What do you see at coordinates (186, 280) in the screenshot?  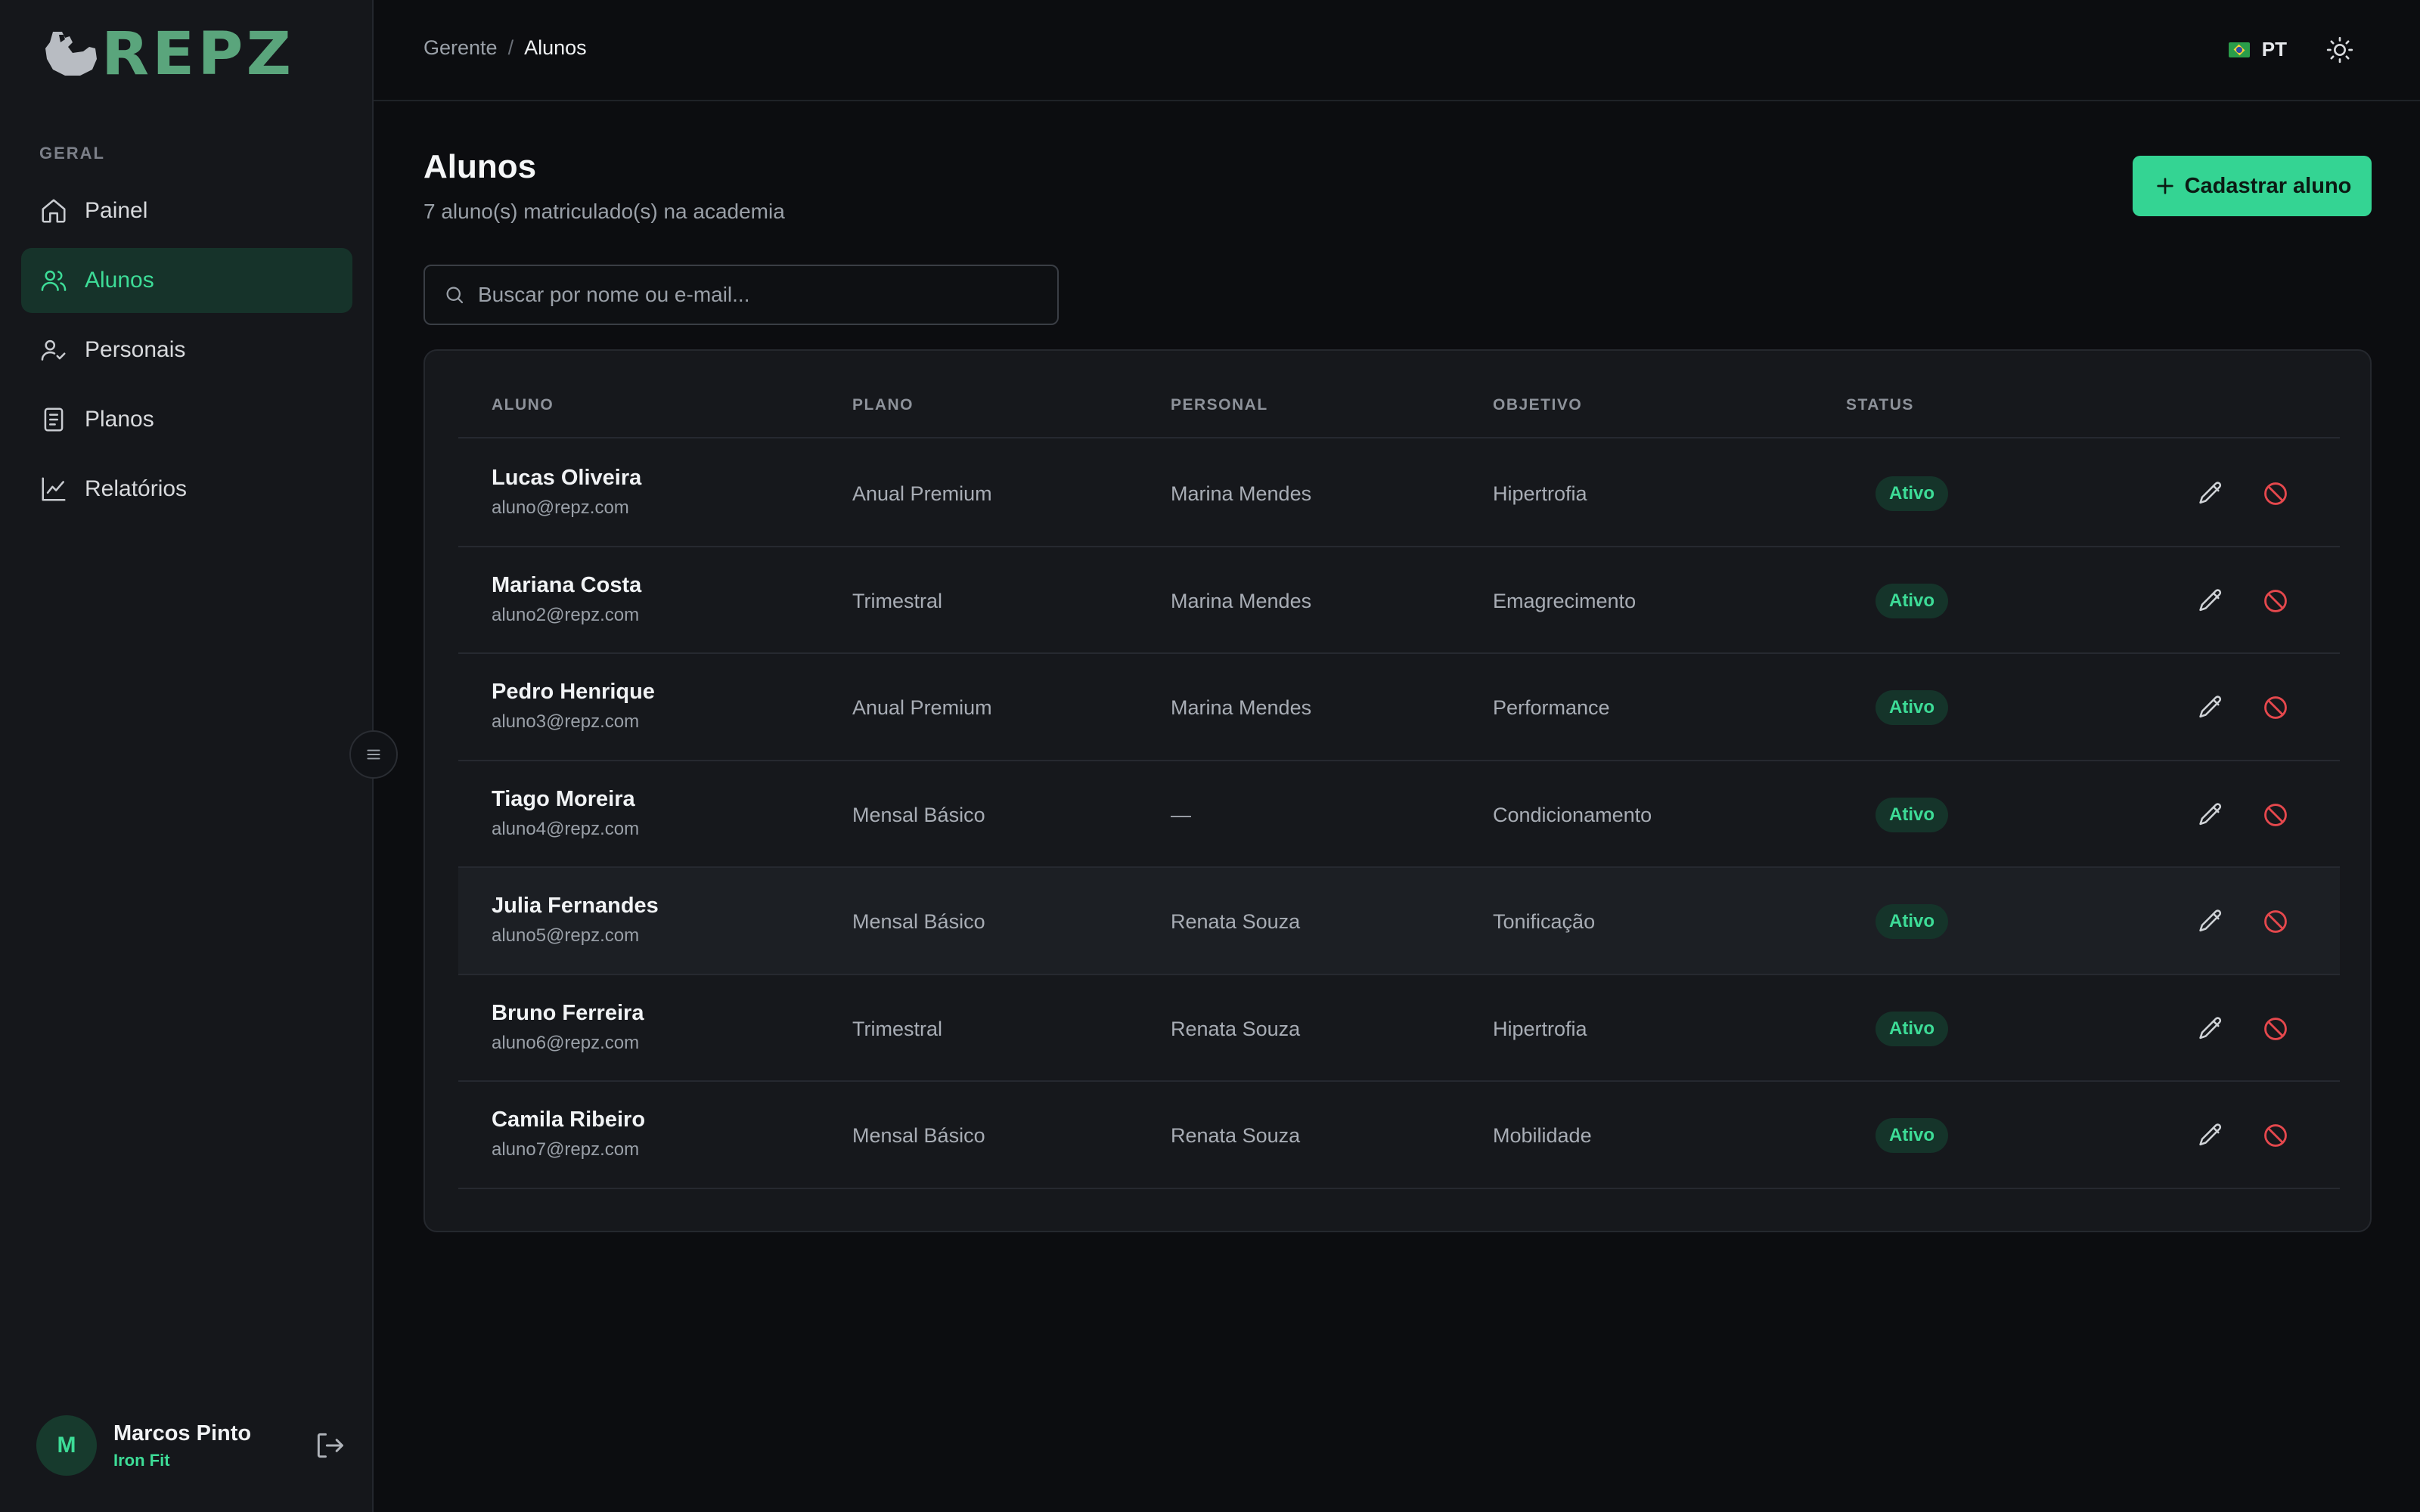 I see `sidebar-item-alunos: Alunos` at bounding box center [186, 280].